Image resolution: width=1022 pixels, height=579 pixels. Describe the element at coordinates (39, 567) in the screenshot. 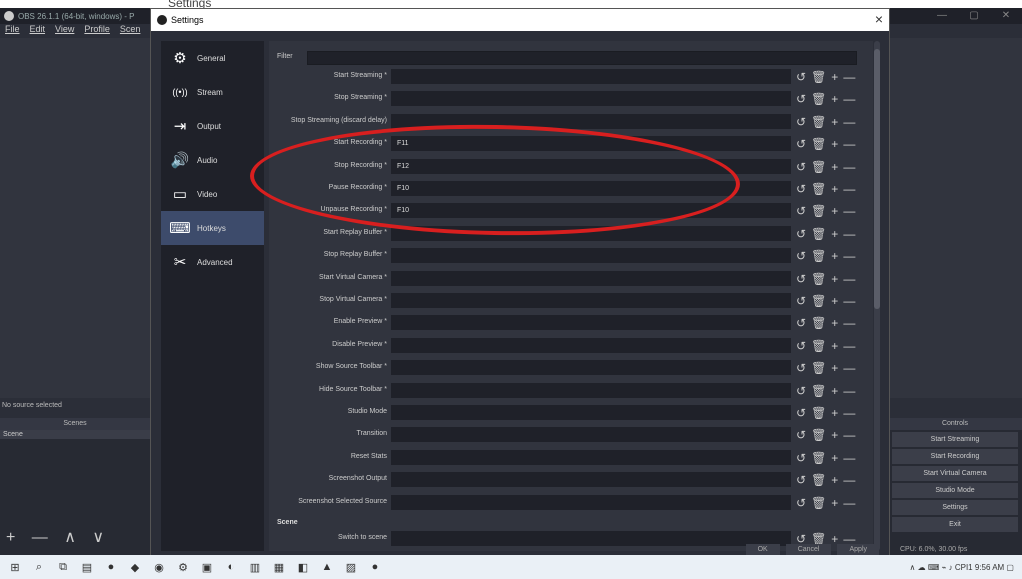

I see `taskbar-app-icon: ⌕` at that location.